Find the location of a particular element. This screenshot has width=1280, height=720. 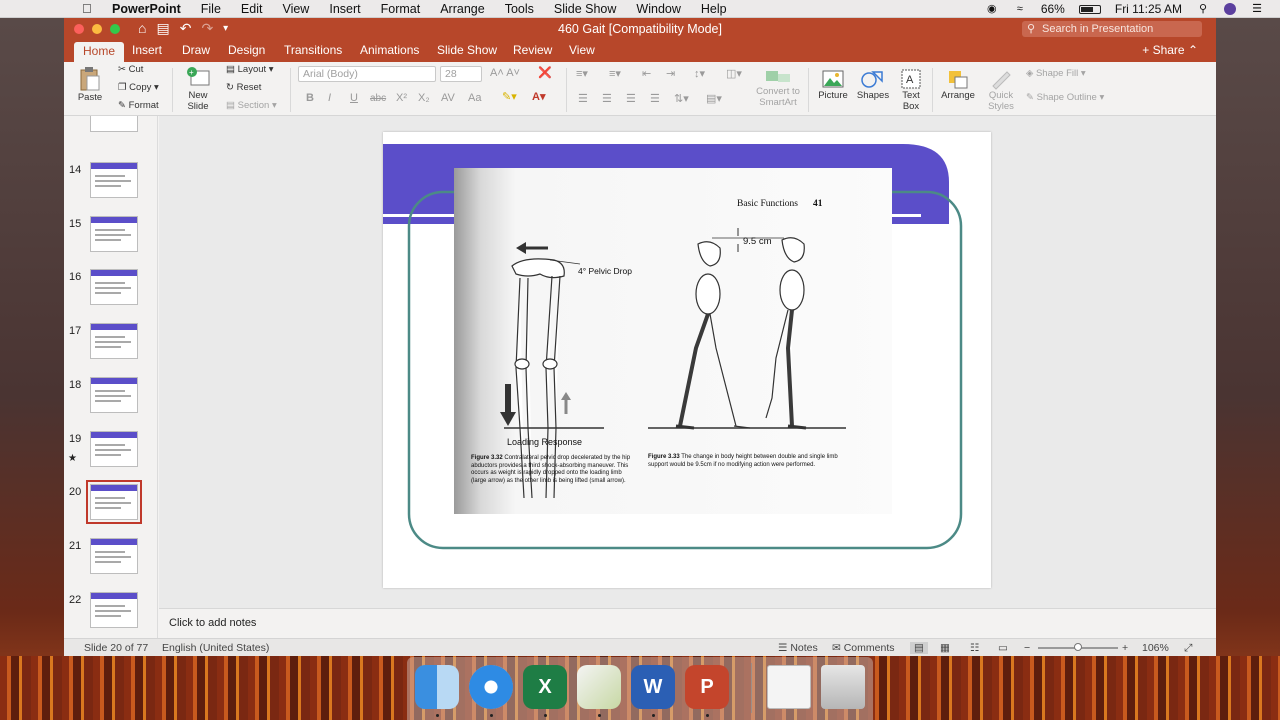

menu-tools: Tools is located at coordinates (519, 9).